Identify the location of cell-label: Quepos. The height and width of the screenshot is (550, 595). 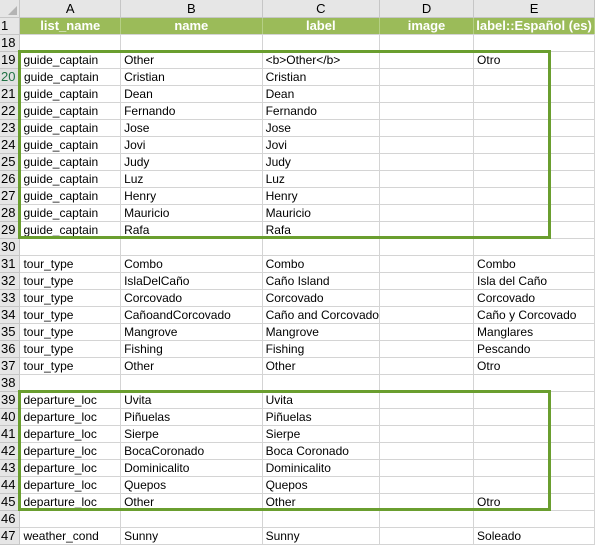
(321, 485).